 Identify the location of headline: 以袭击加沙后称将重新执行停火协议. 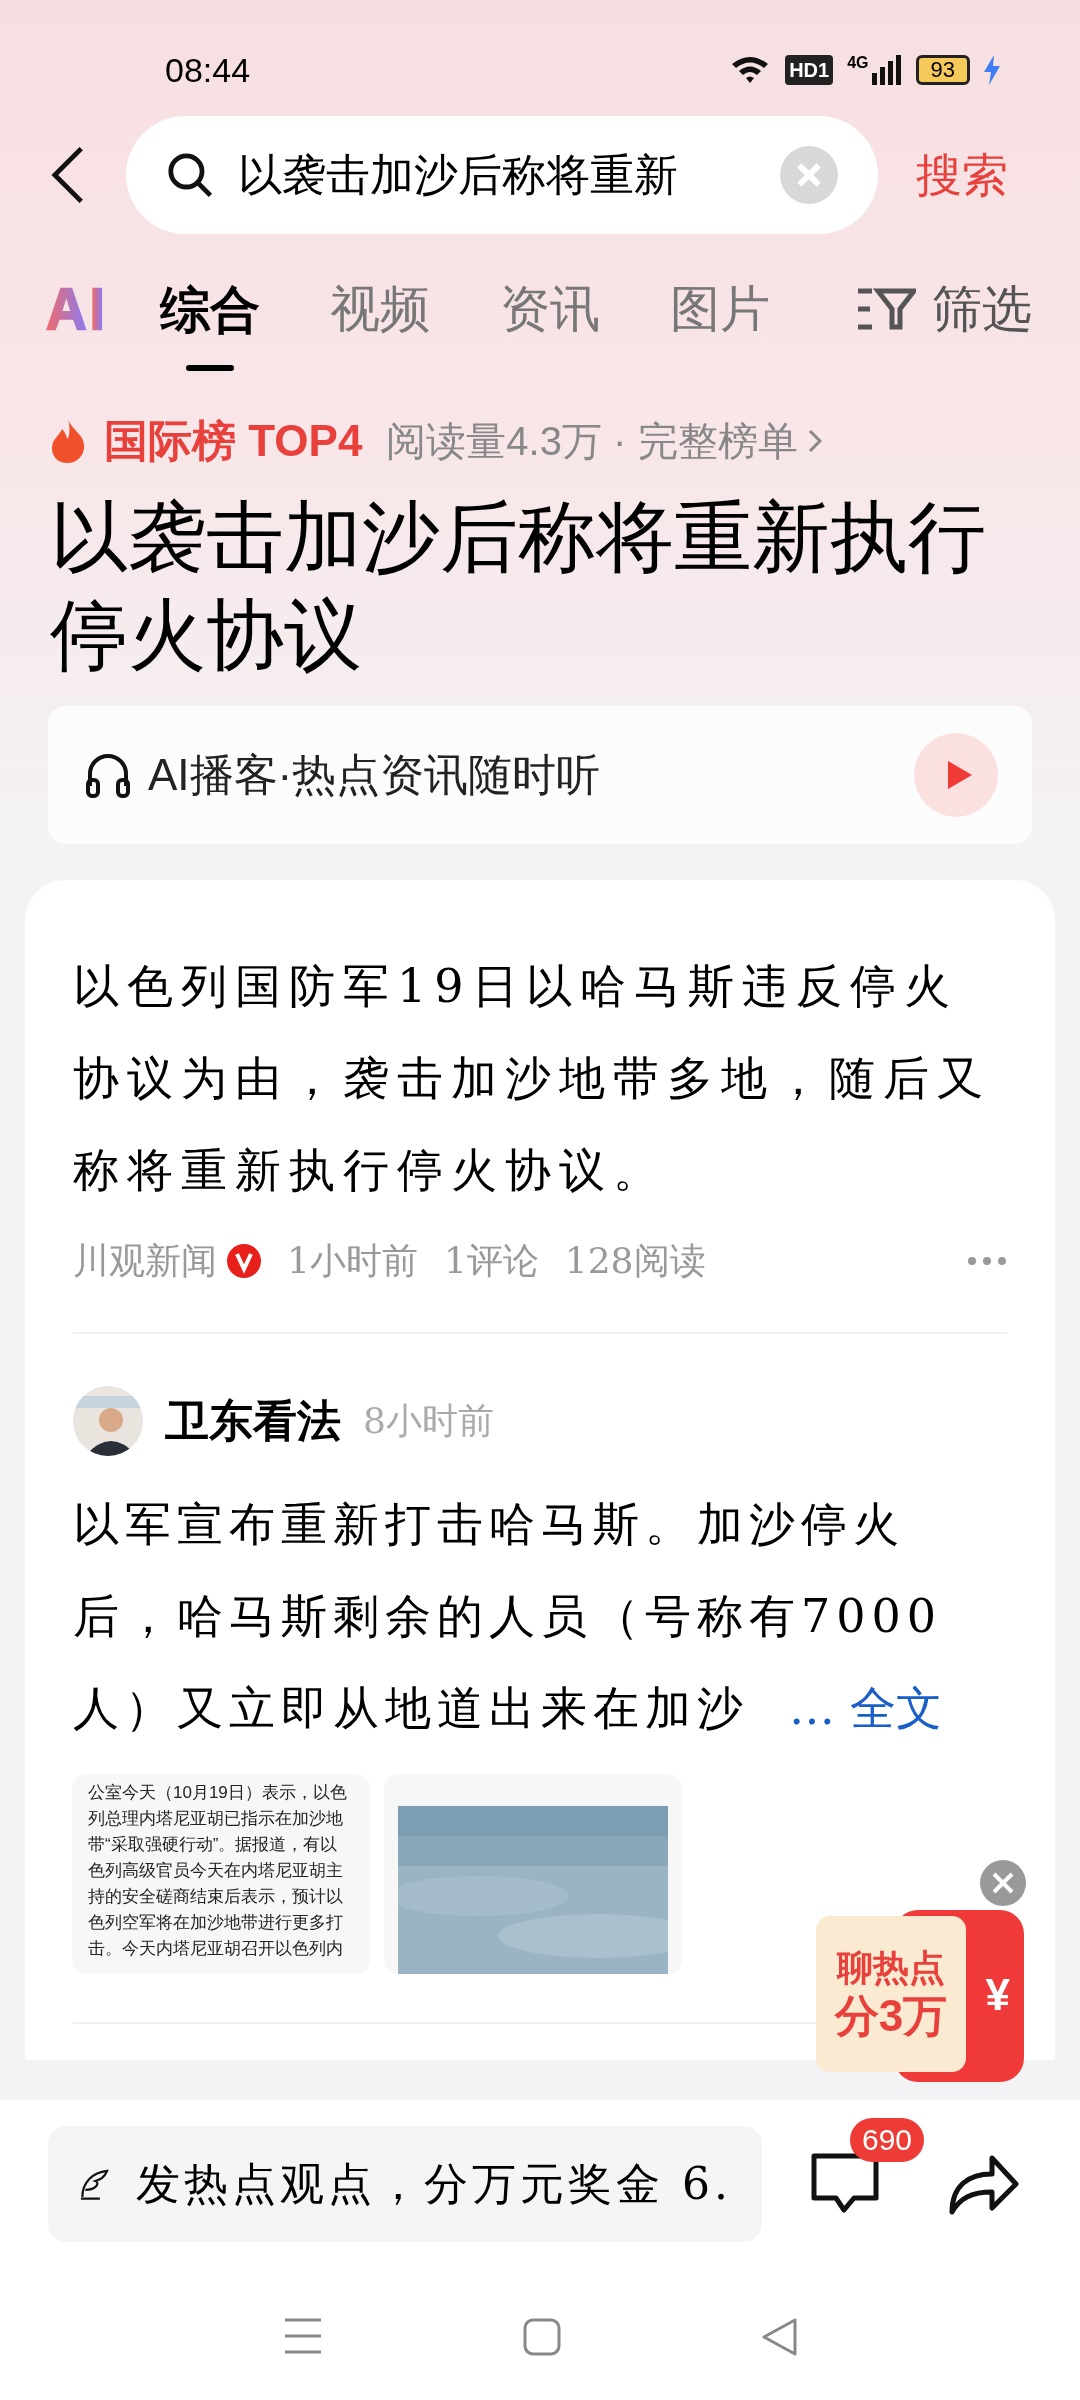
(518, 586).